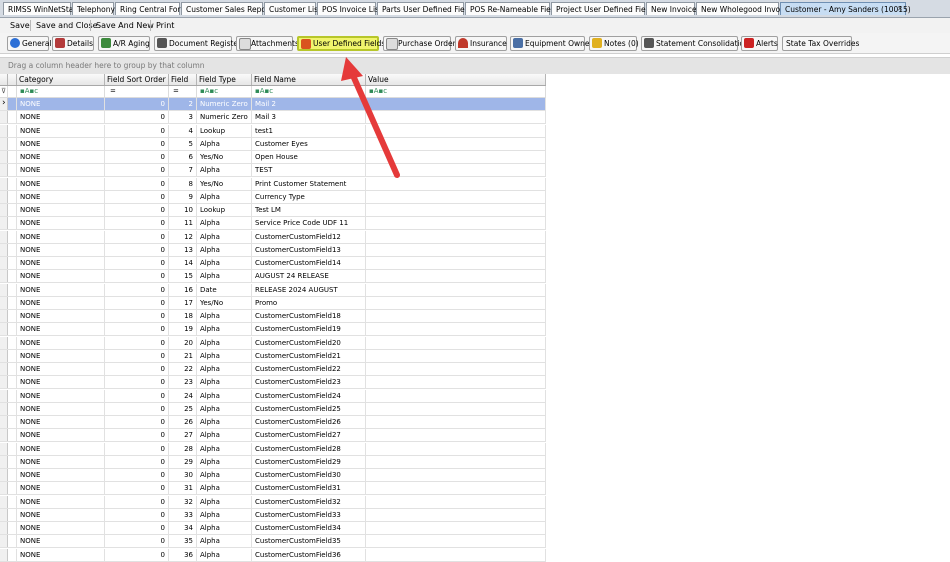 The height and width of the screenshot is (562, 950). I want to click on column-header-value: Value, so click(456, 79).